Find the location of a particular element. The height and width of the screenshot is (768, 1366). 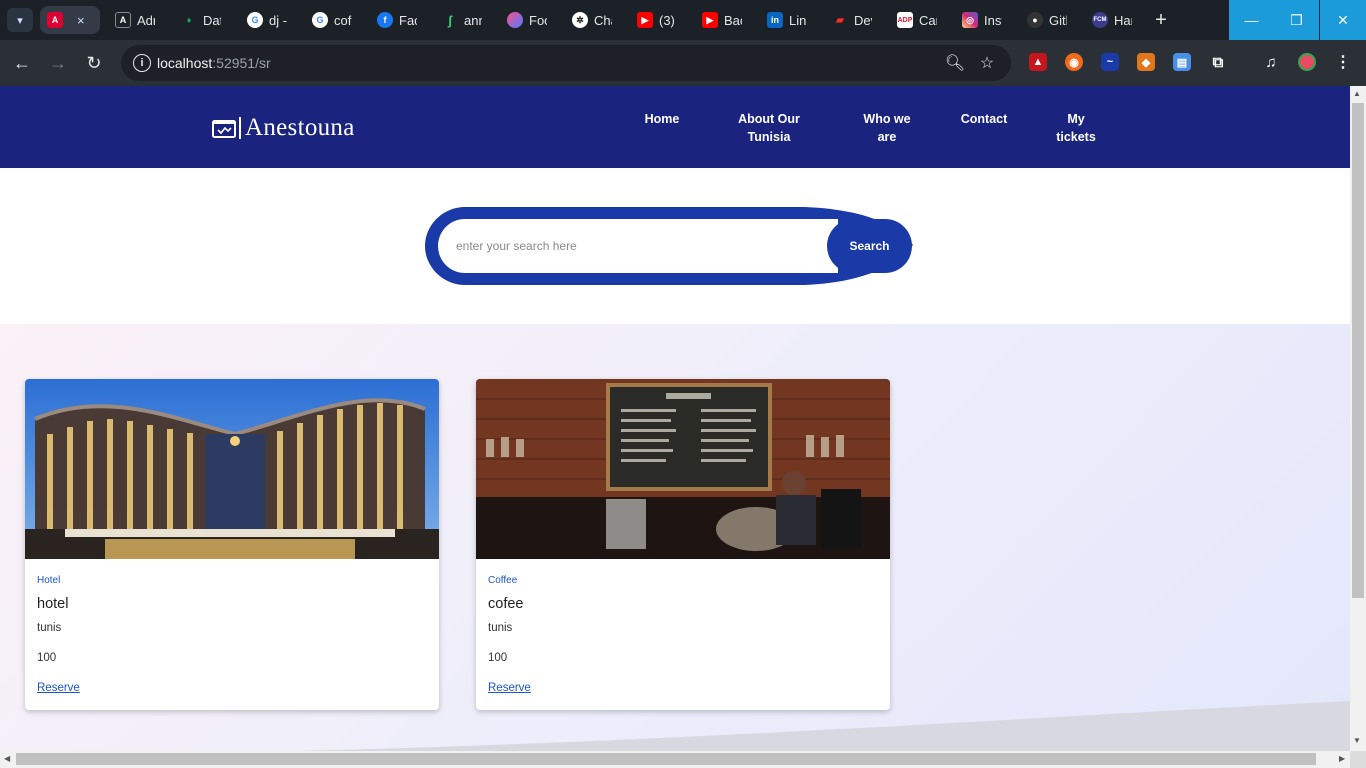

tab-item: ʃ ann is located at coordinates (463, 20).